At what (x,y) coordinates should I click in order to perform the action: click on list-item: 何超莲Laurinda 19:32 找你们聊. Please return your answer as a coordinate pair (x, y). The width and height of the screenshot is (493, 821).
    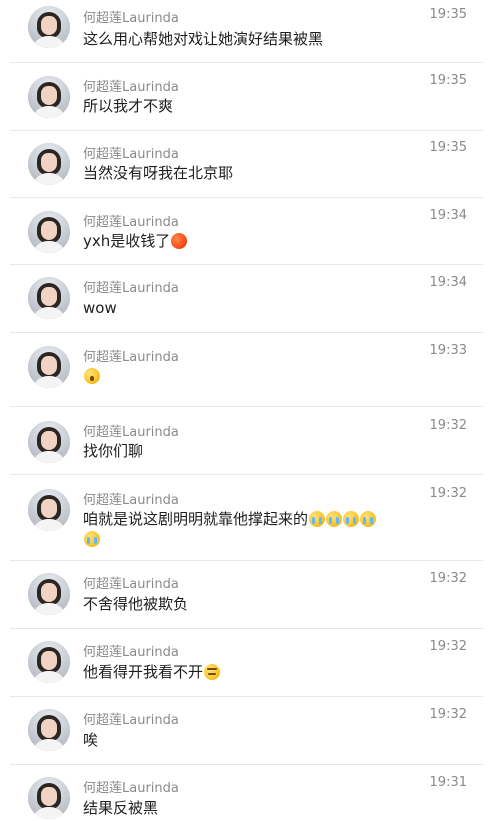
    Looking at the image, I should click on (246, 441).